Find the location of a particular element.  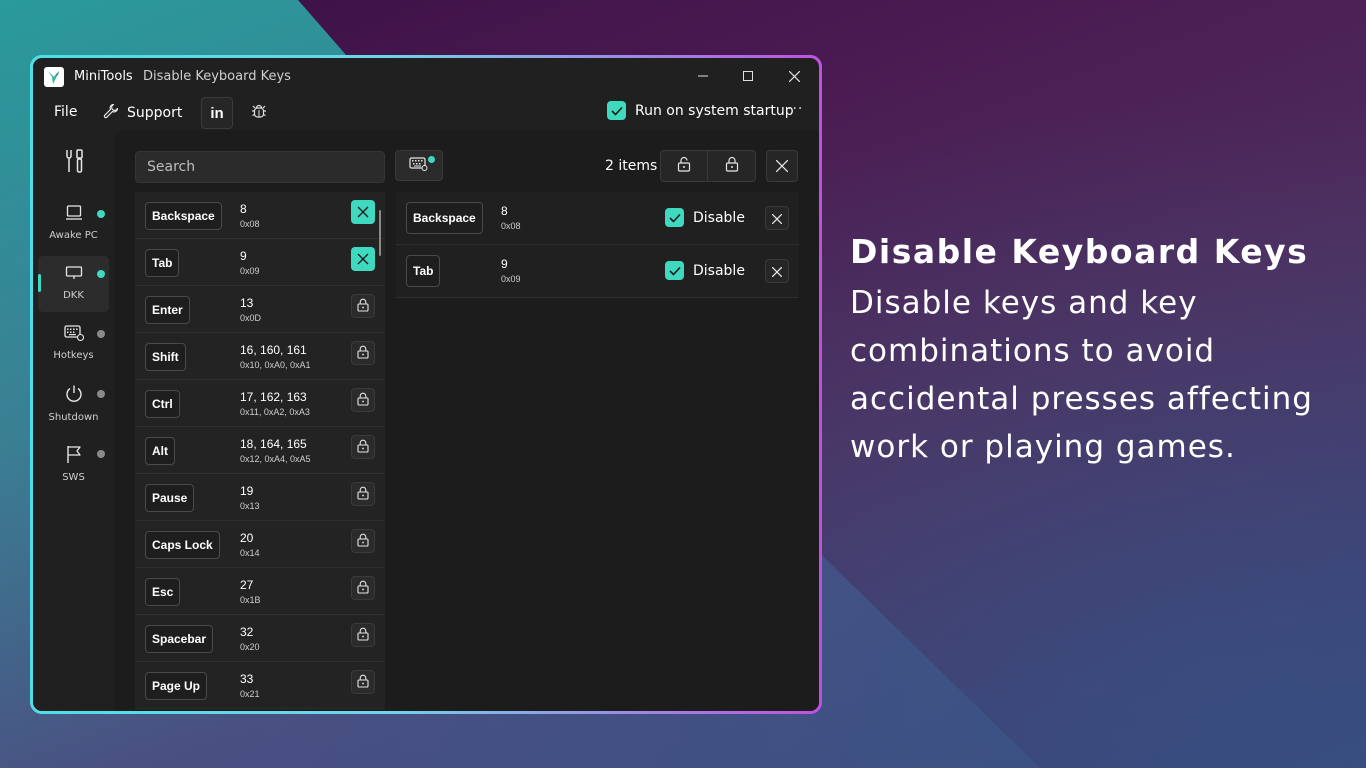

key-code: 27 is located at coordinates (247, 585).